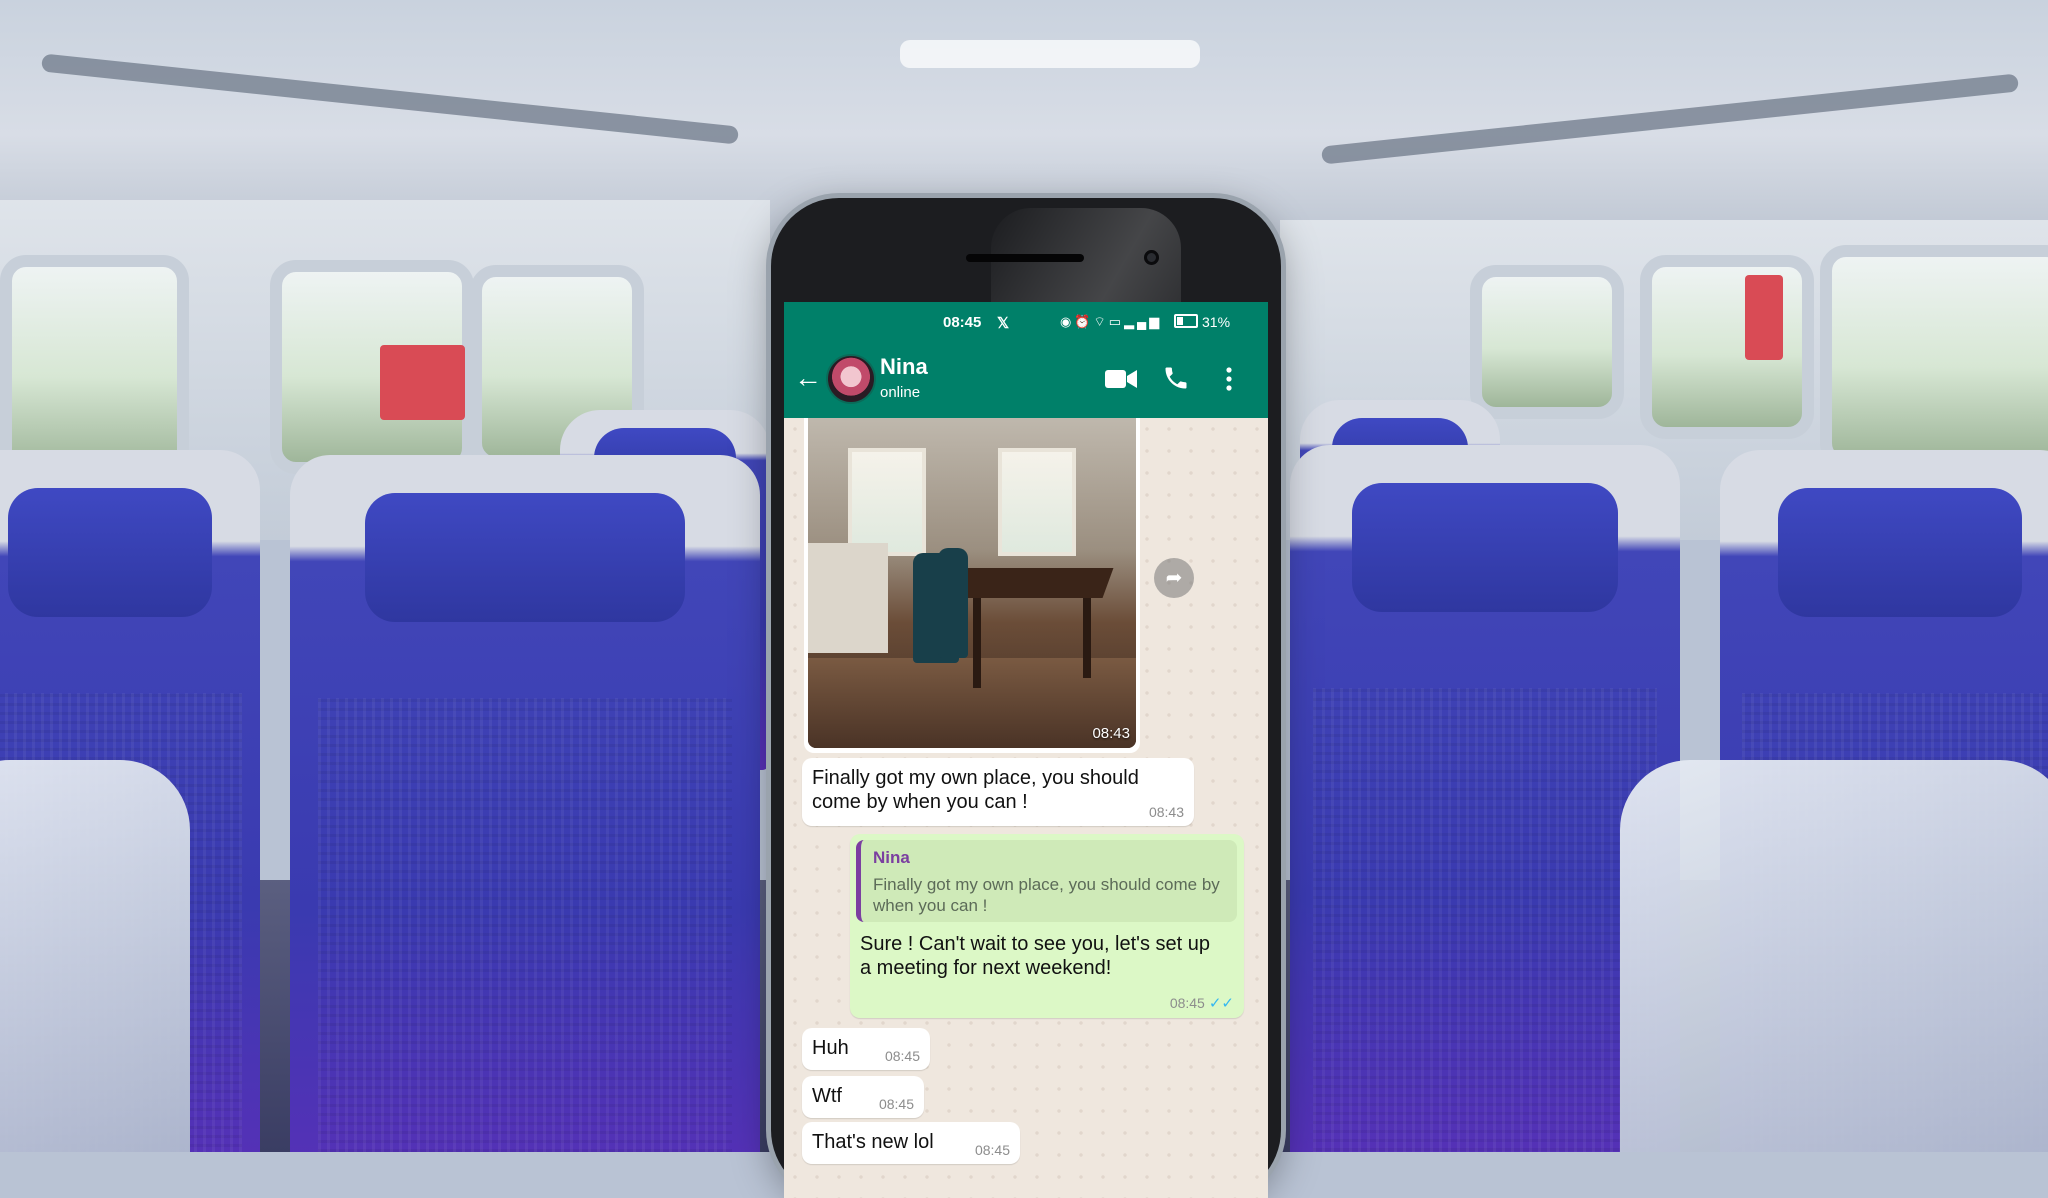 The width and height of the screenshot is (2048, 1198). I want to click on message-meta: 08:45 ✓✓, so click(1202, 1003).